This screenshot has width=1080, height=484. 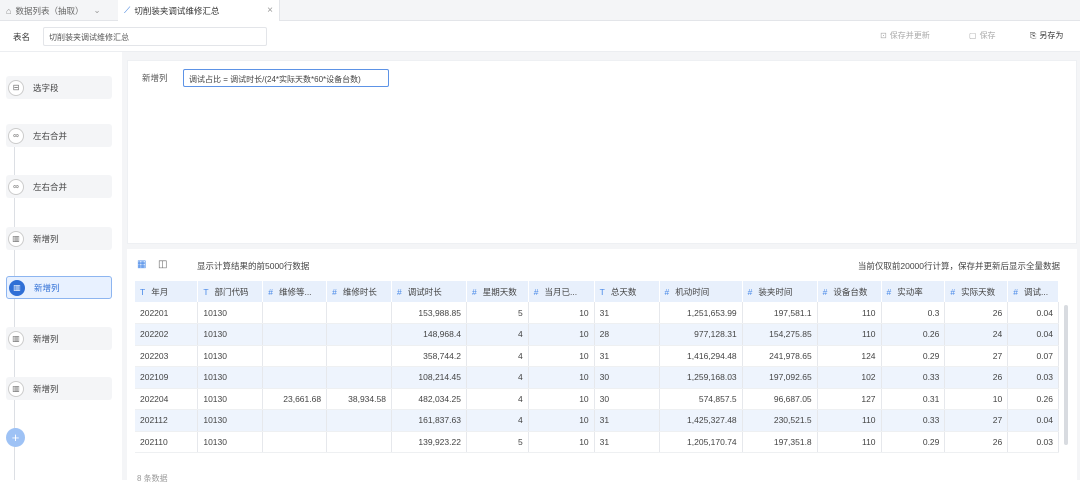 What do you see at coordinates (976, 334) in the screenshot?
I see `table-cell: 24` at bounding box center [976, 334].